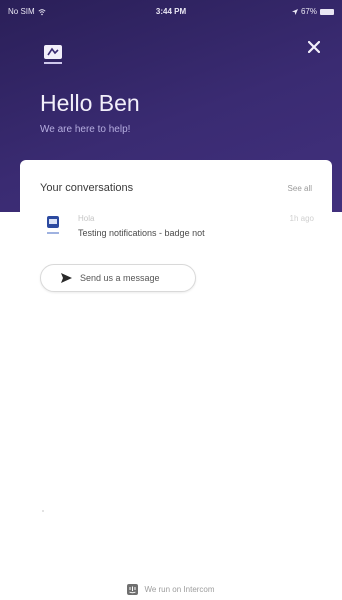  Describe the element at coordinates (53, 225) in the screenshot. I see `conversation-avatar-icon` at that location.